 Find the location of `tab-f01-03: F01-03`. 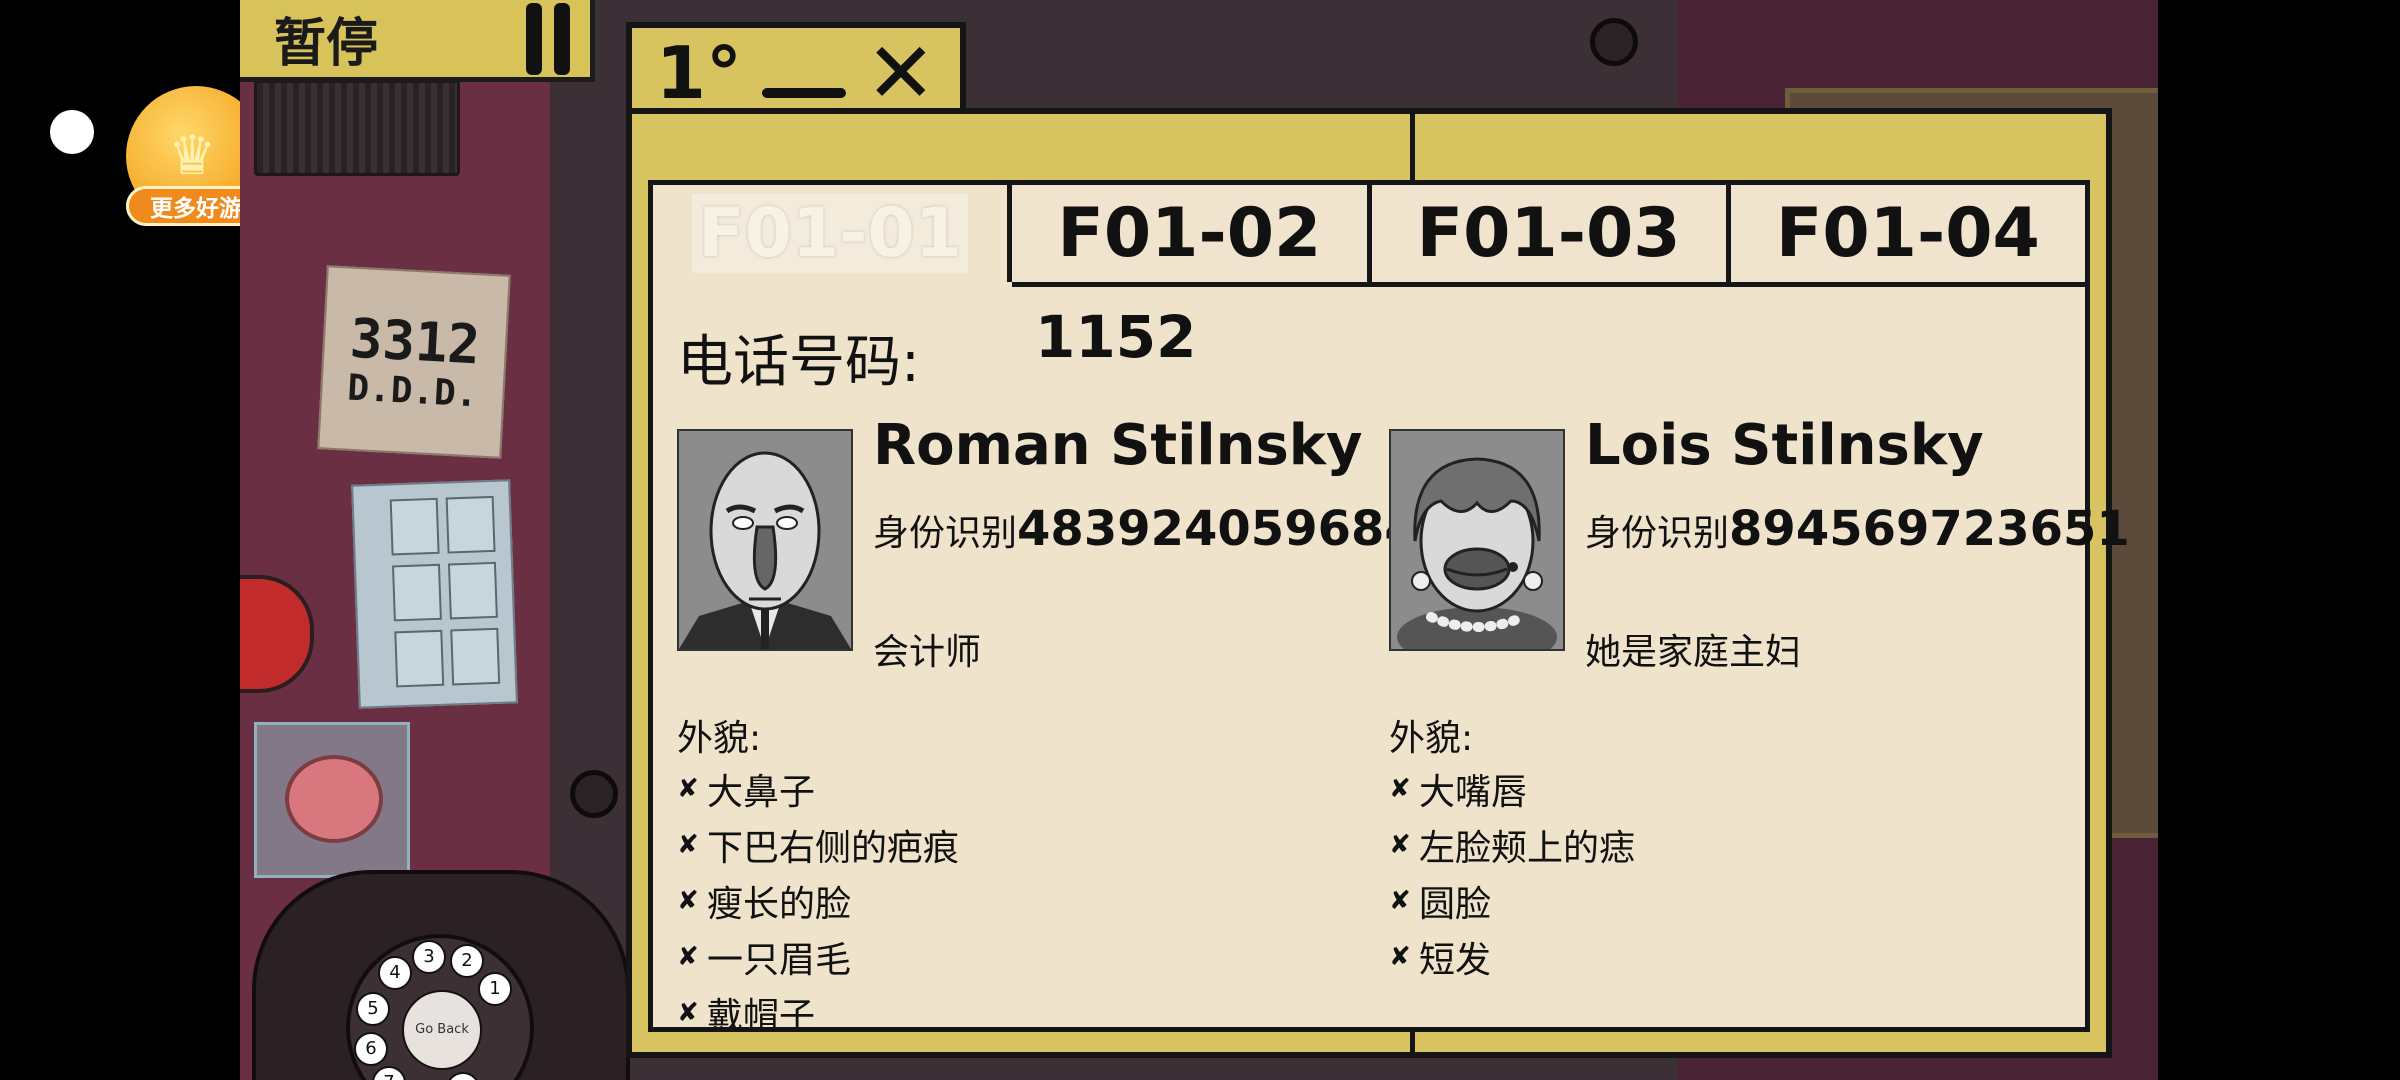

tab-f01-03: F01-03 is located at coordinates (1551, 236).